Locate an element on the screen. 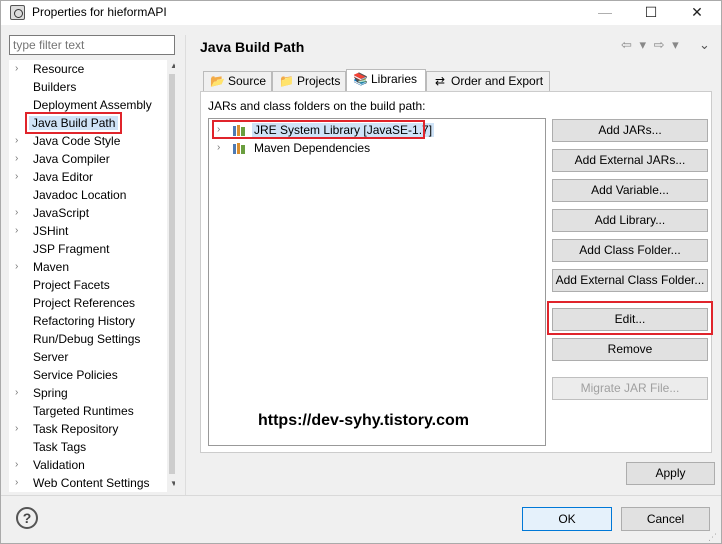 This screenshot has width=722, height=544. tree-item: › Spring is located at coordinates (85, 394).